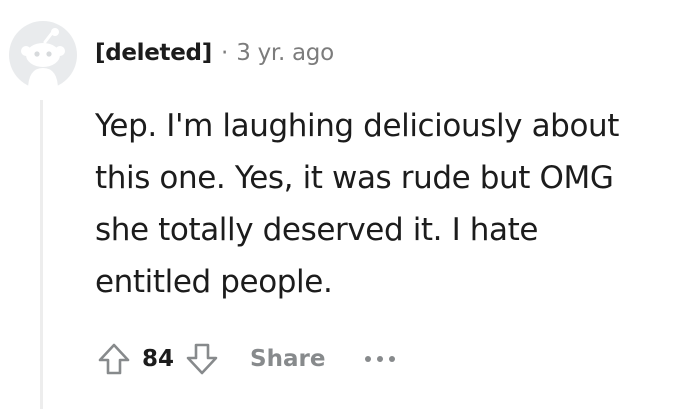 The height and width of the screenshot is (409, 700). I want to click on avatar, so click(43, 55).